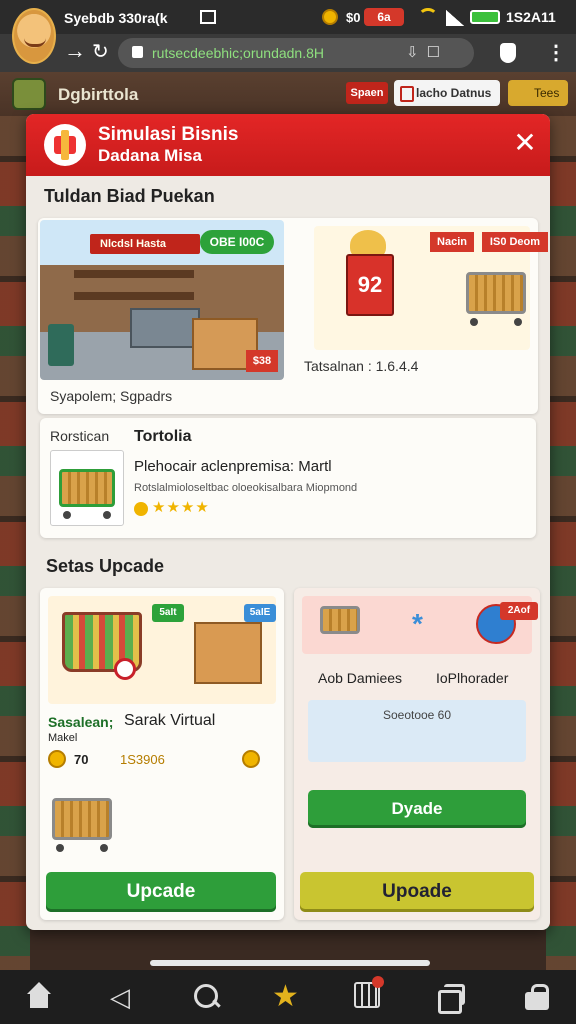 Image resolution: width=576 pixels, height=1024 pixels. What do you see at coordinates (417, 715) in the screenshot?
I see `upgrade-info-text: Soeotooe 60` at bounding box center [417, 715].